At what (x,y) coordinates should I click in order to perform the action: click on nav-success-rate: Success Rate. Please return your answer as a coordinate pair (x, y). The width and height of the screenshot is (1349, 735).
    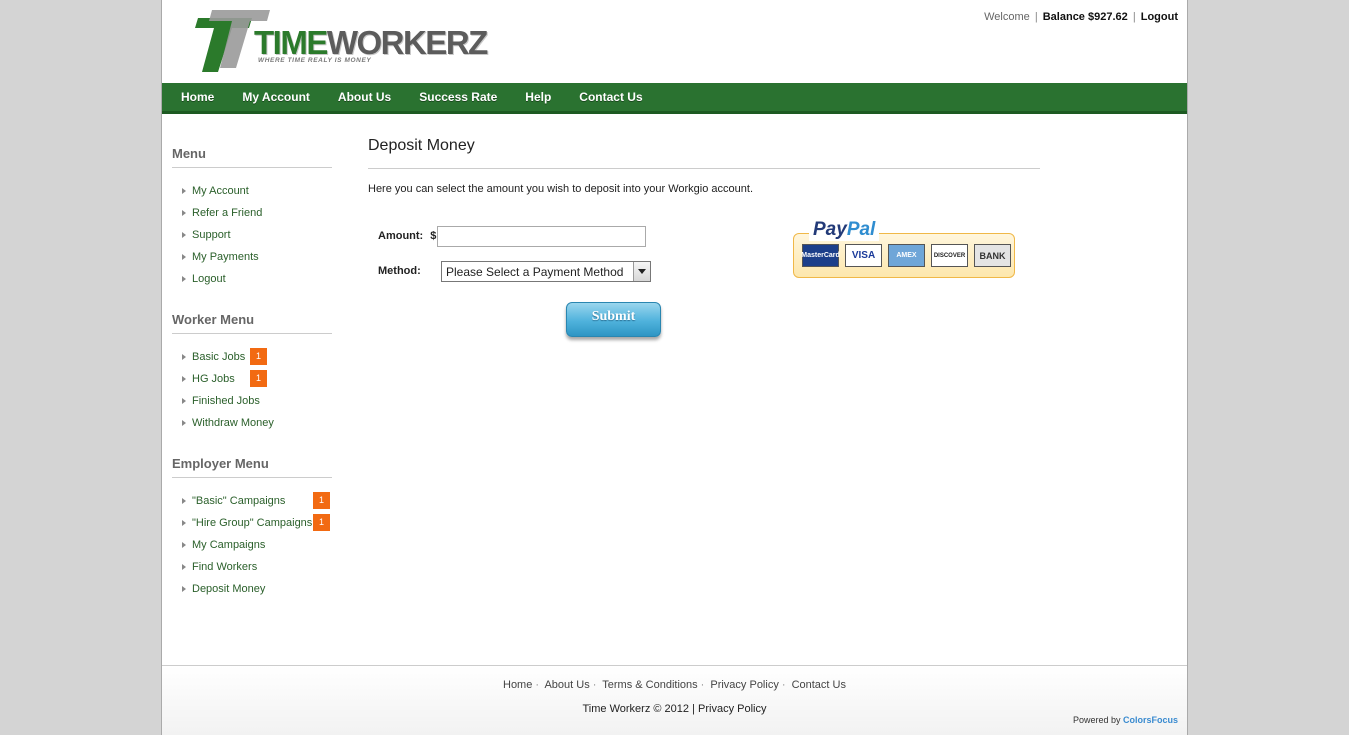
    Looking at the image, I should click on (458, 97).